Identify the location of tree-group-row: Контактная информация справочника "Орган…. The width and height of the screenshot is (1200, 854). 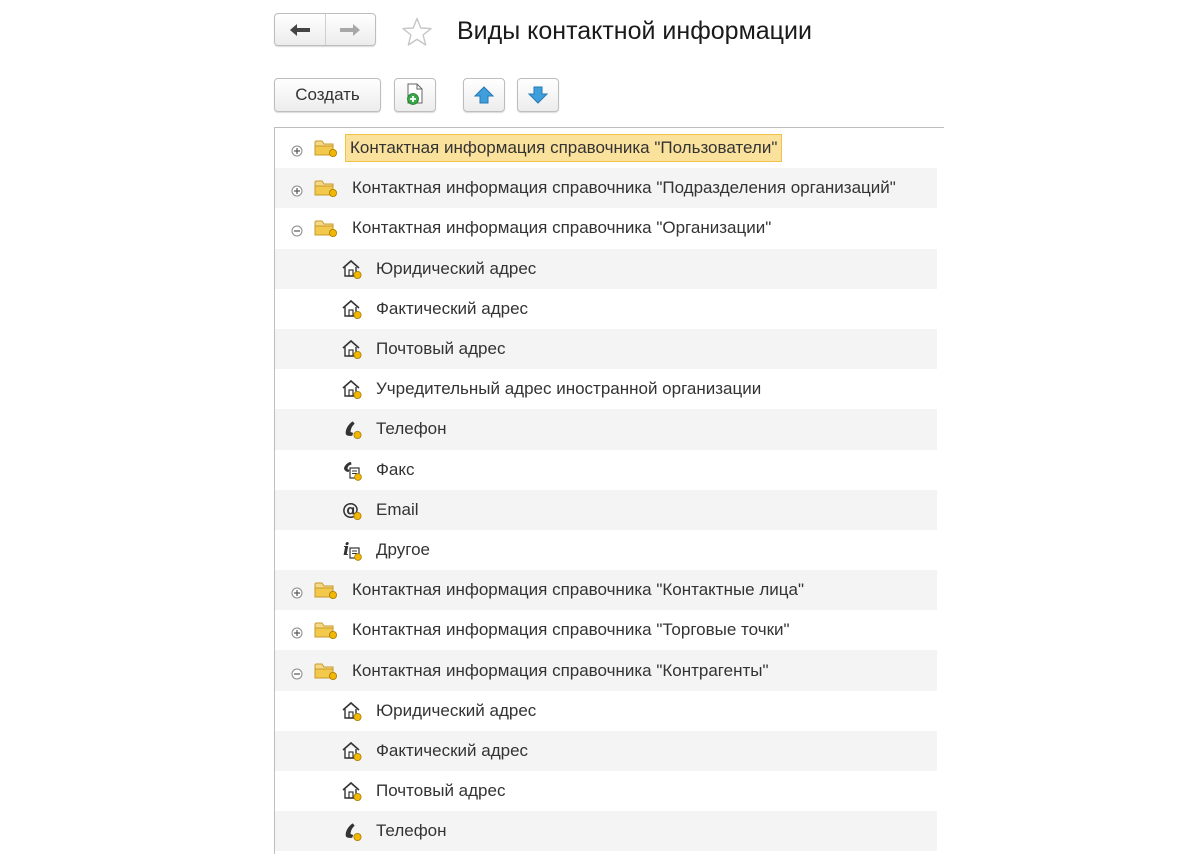
(606, 228).